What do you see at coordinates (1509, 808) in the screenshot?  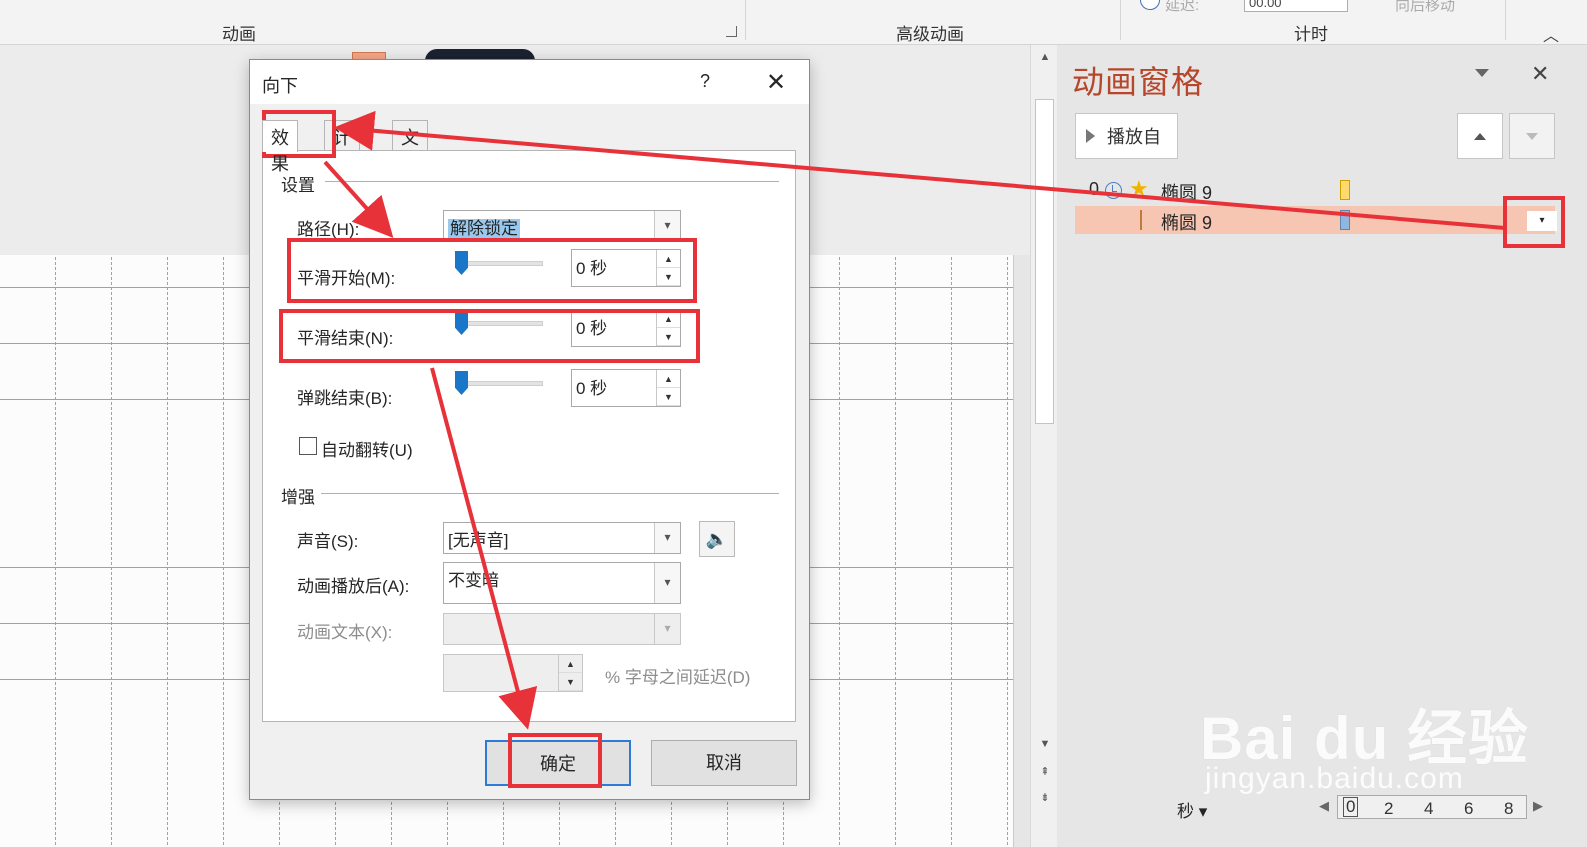 I see `tick-label: 8` at bounding box center [1509, 808].